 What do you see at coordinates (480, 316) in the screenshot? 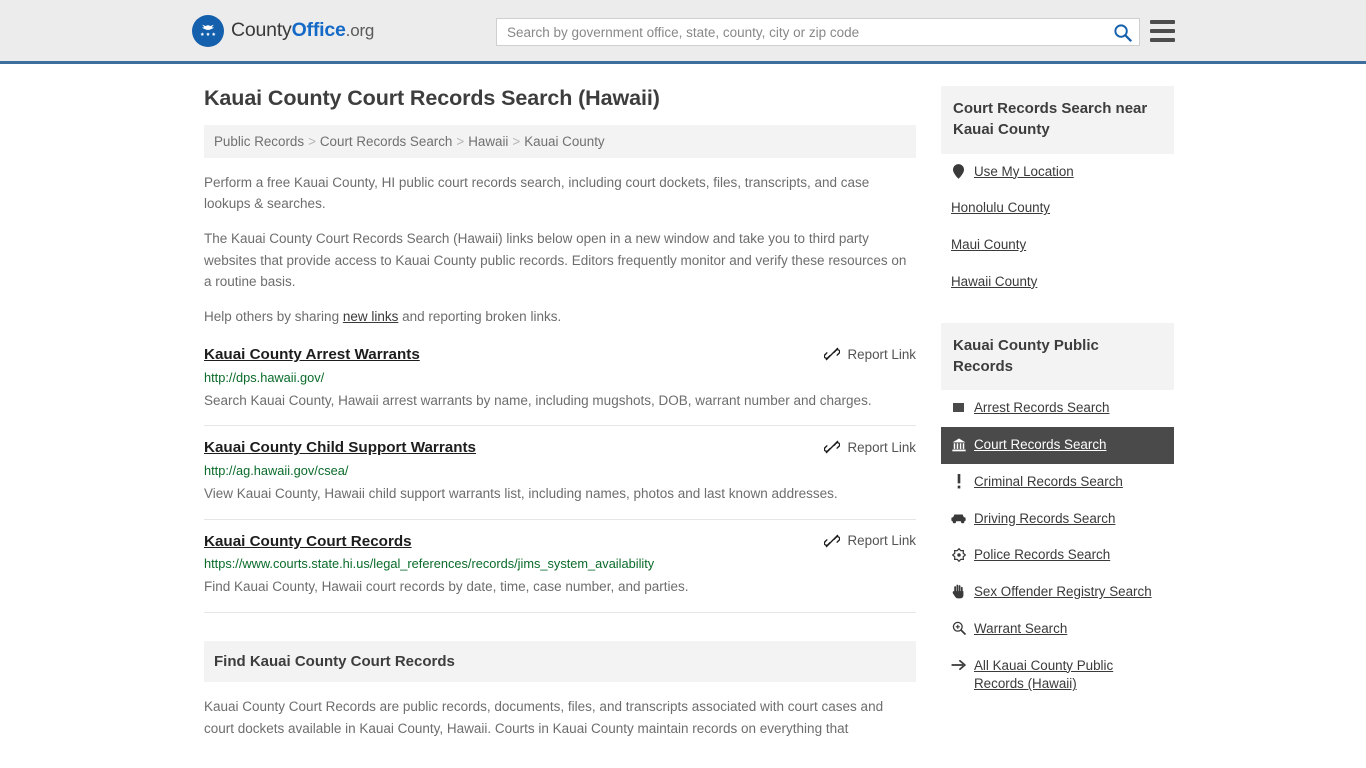
I see `help-text-after: and reporting broken links.` at bounding box center [480, 316].